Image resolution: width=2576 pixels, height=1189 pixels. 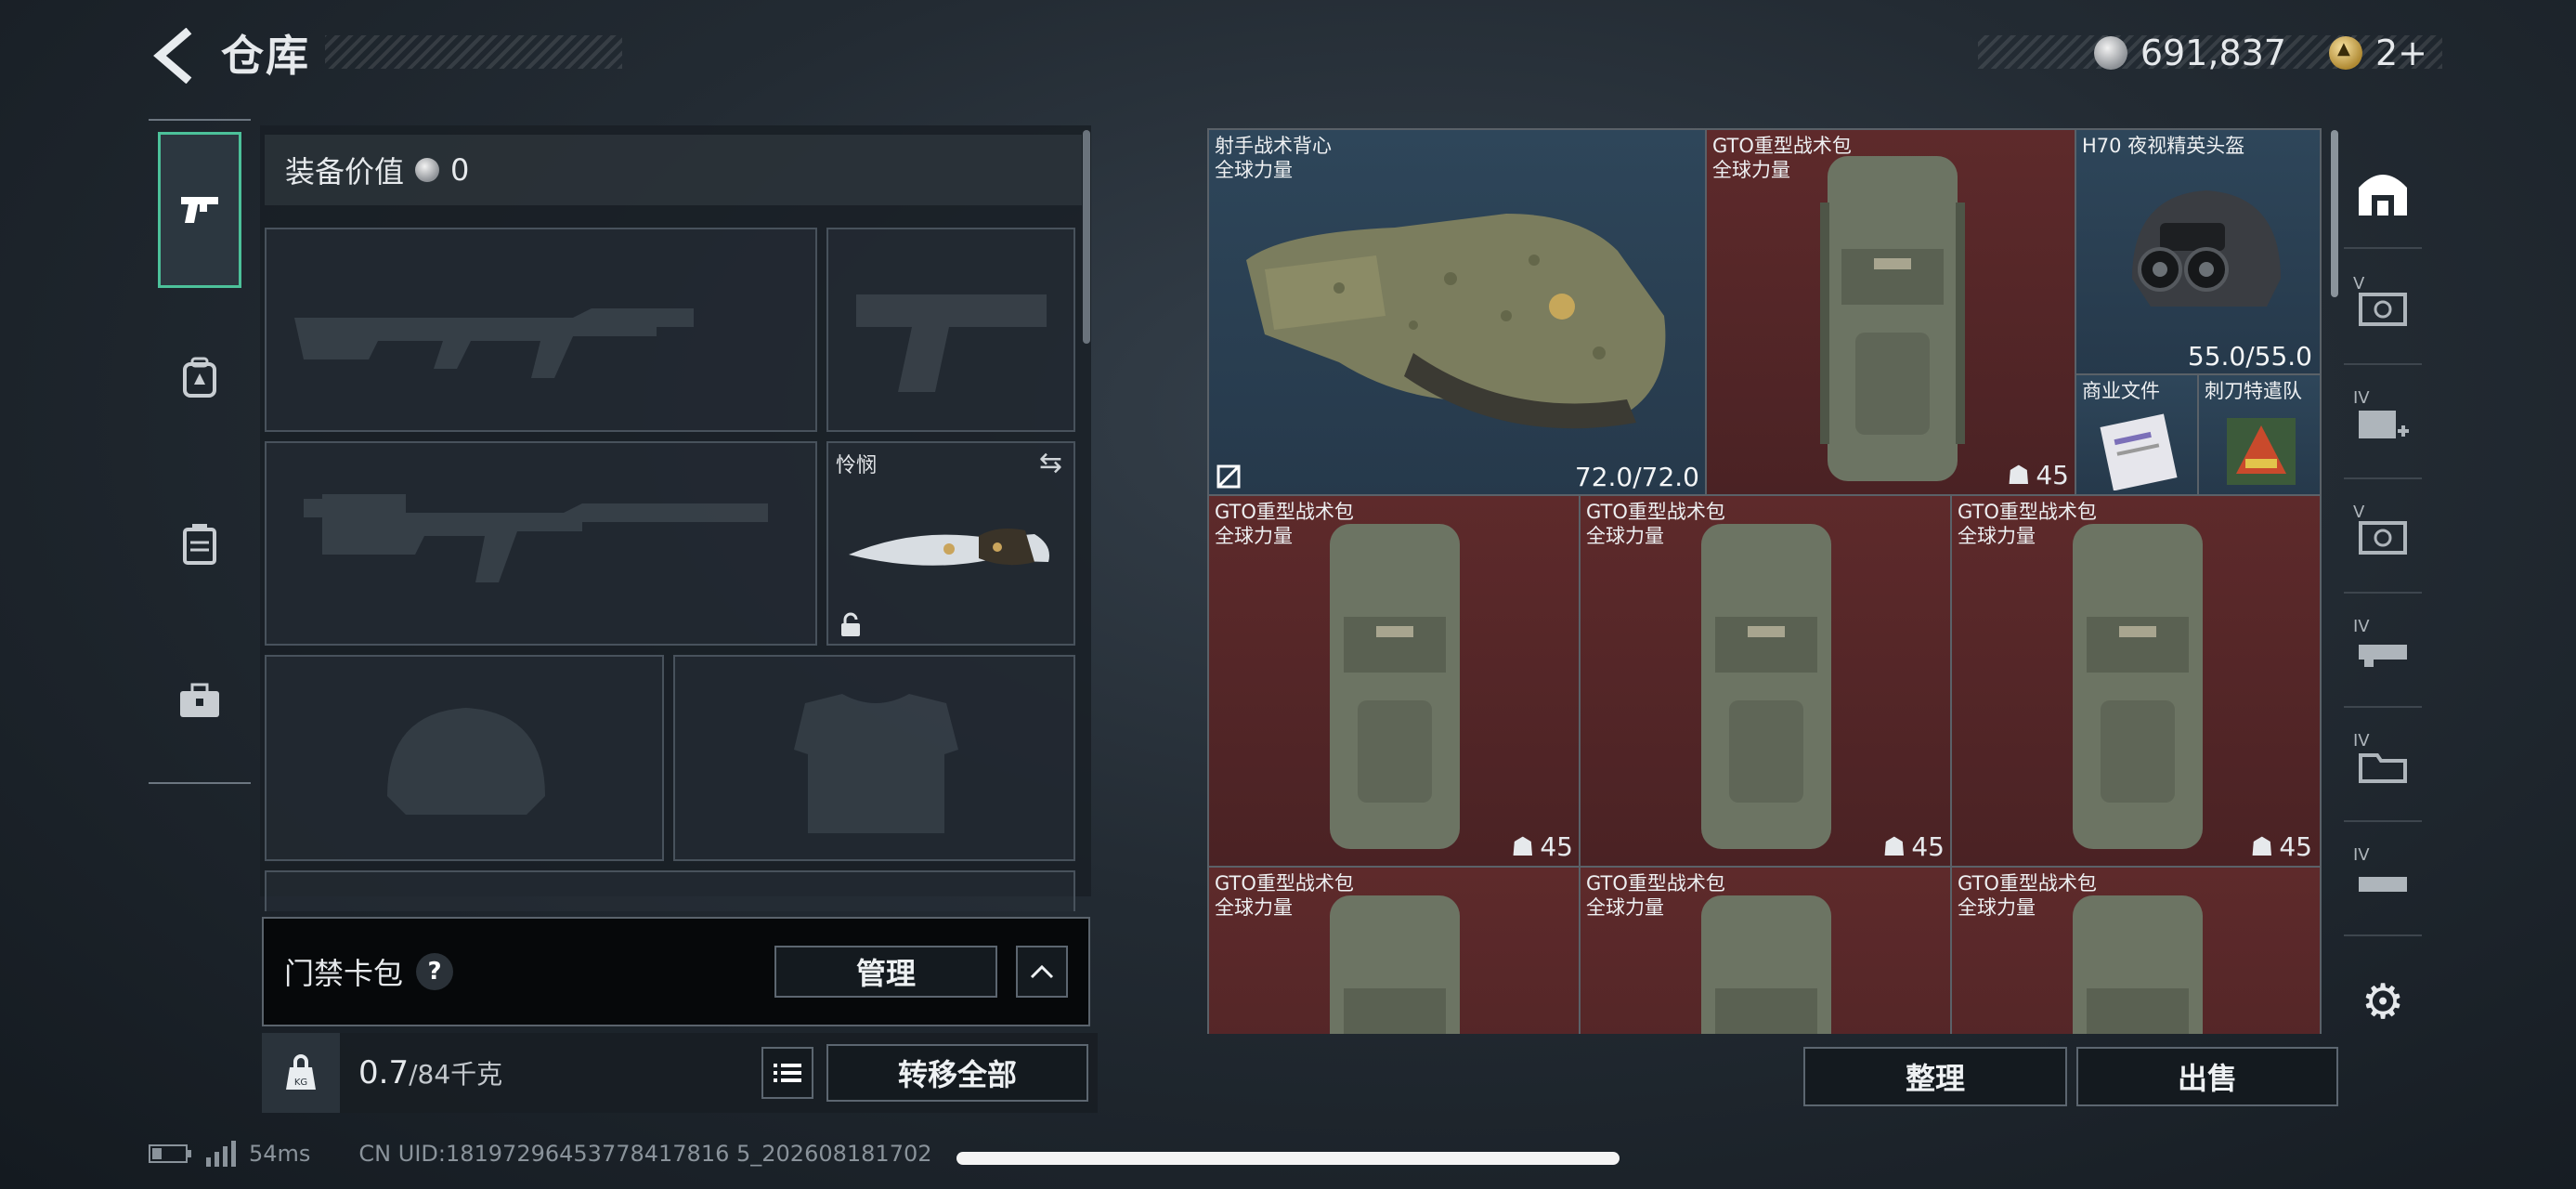 I want to click on settings-button: ⚙, so click(x=2383, y=1002).